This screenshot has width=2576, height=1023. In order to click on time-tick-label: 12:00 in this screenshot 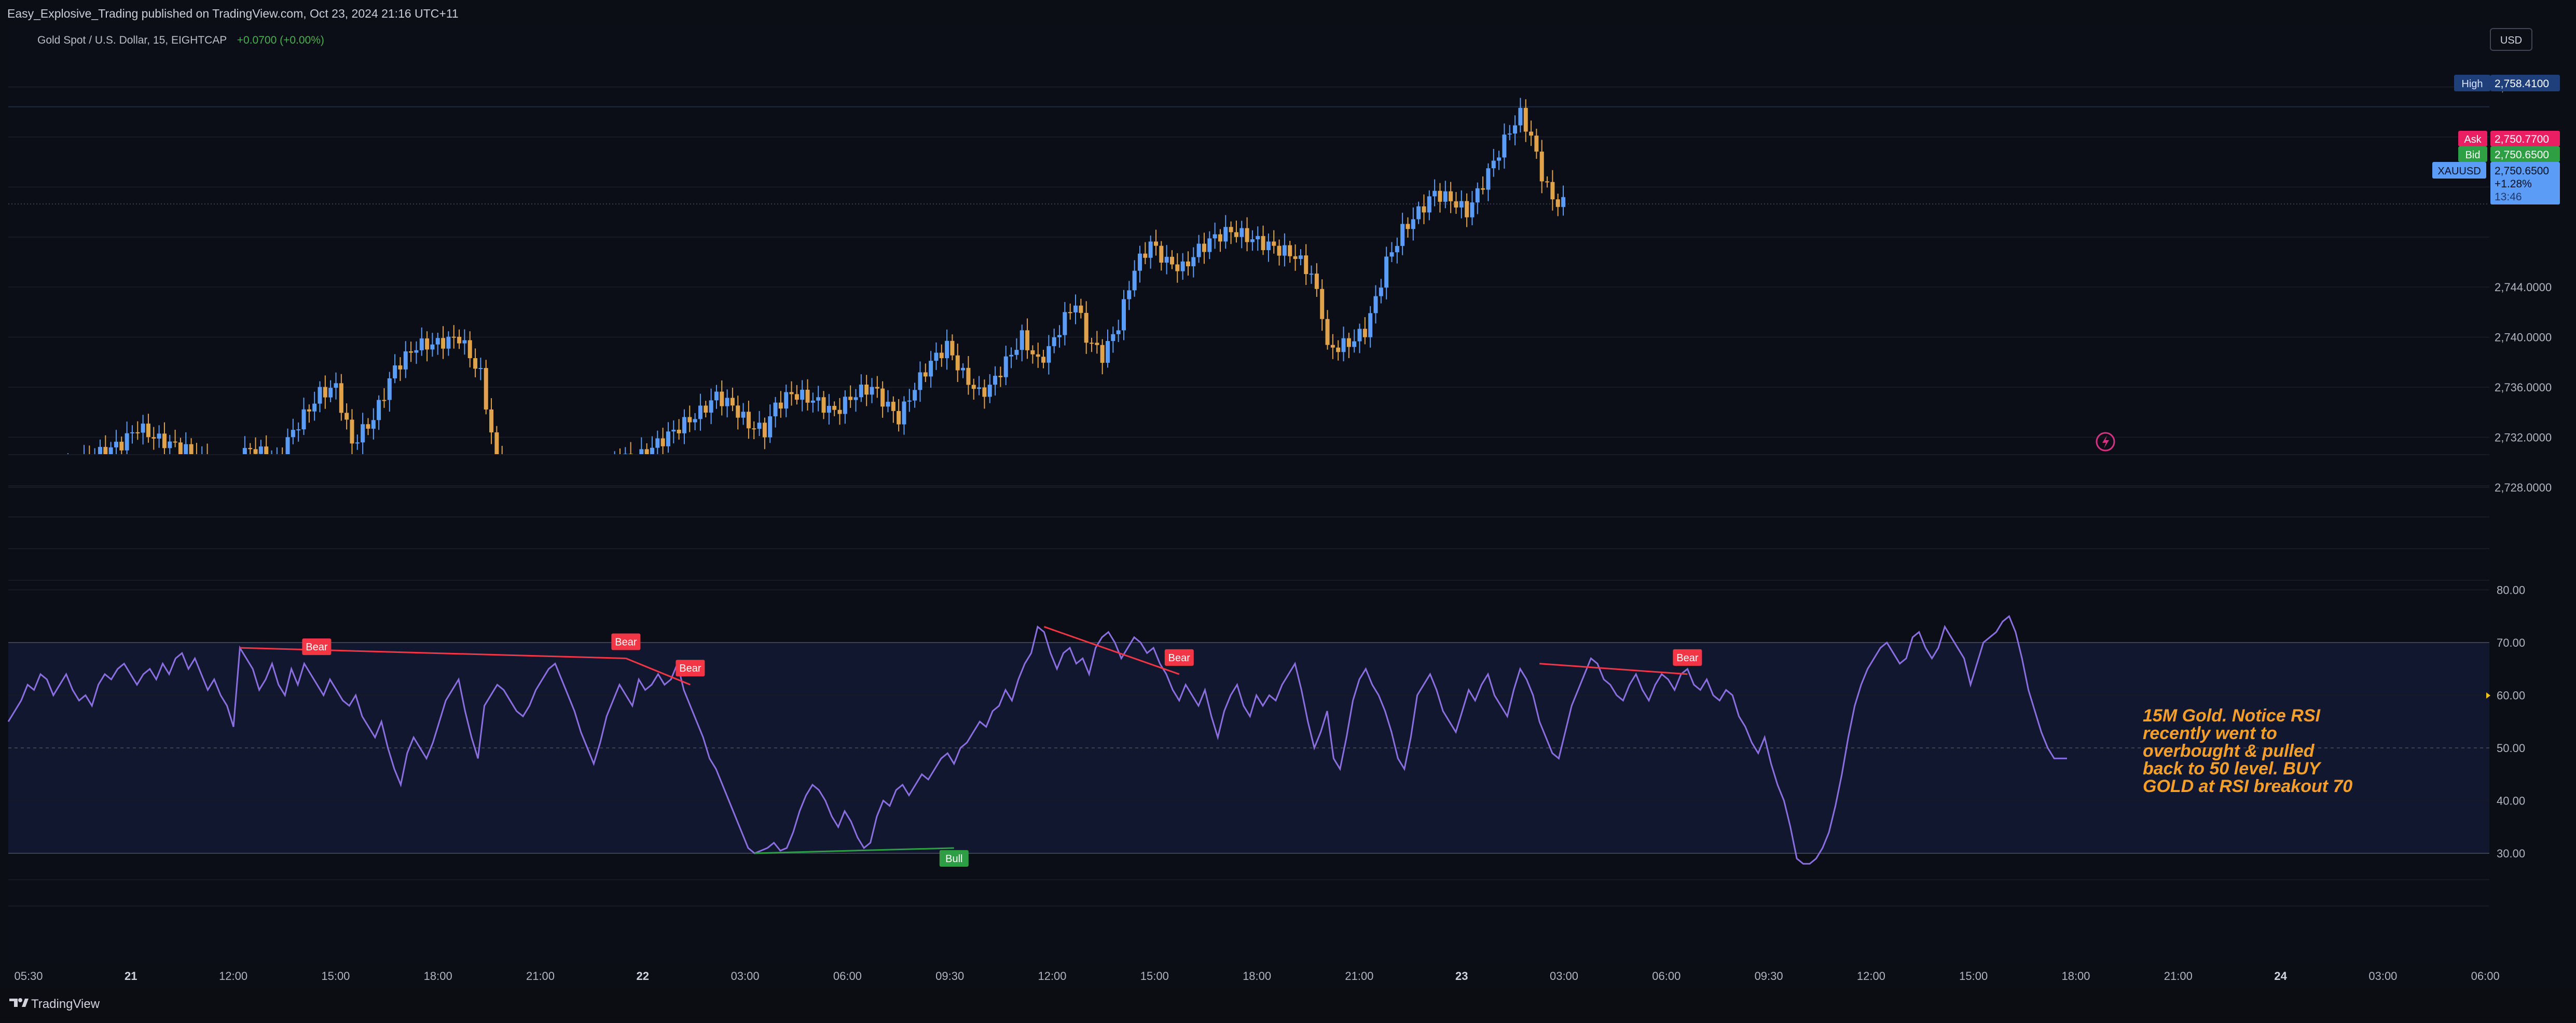, I will do `click(1052, 977)`.